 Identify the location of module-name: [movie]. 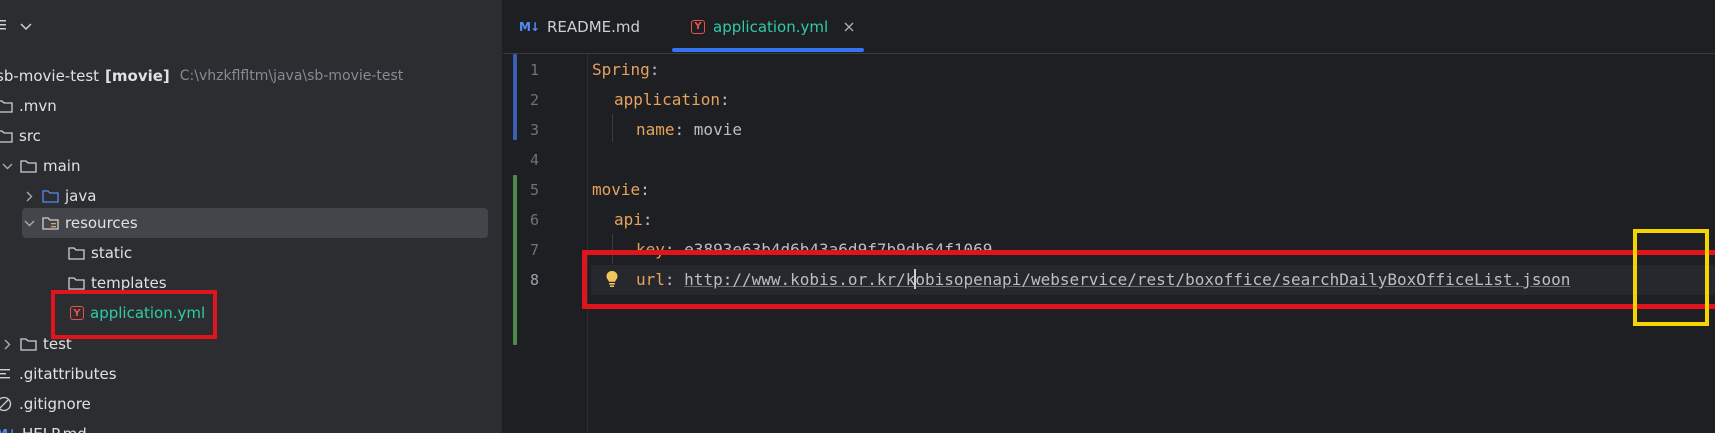
(137, 76).